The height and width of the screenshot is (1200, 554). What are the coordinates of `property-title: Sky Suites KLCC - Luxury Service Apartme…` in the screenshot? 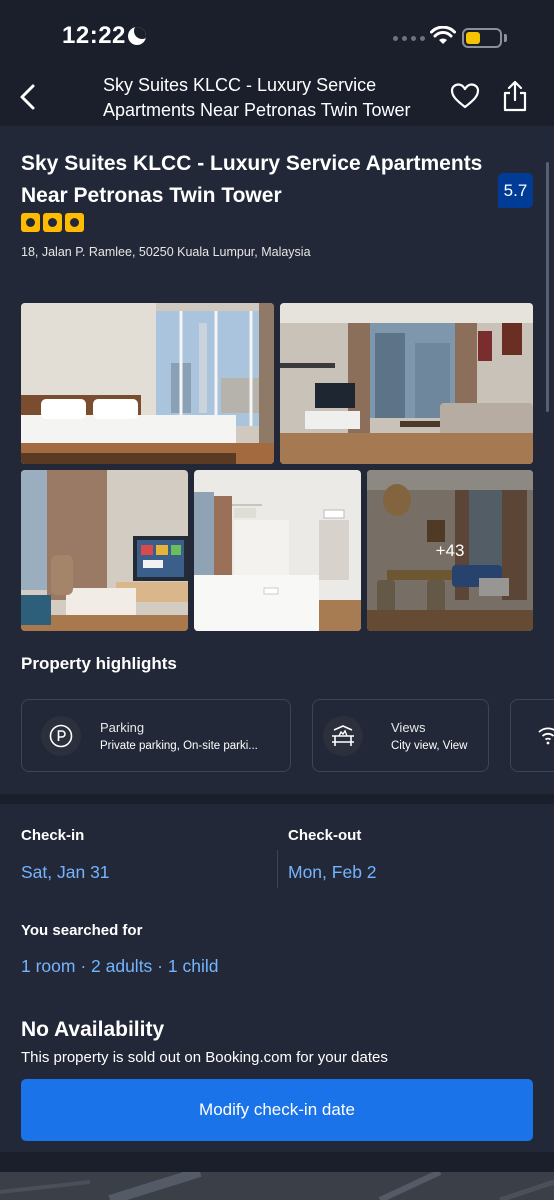 It's located at (252, 179).